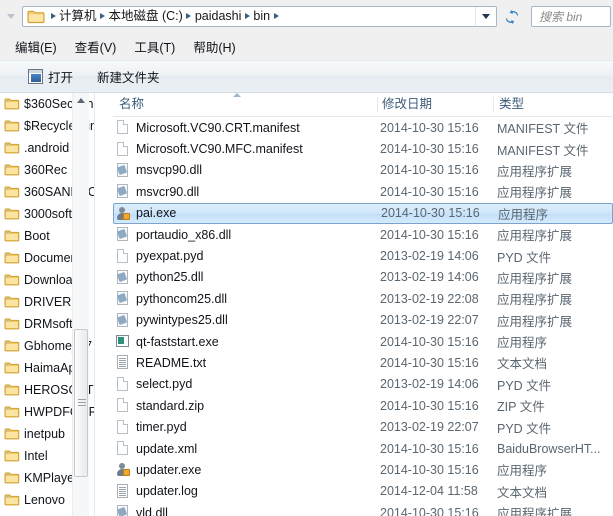 Image resolution: width=613 pixels, height=516 pixels. What do you see at coordinates (184, 234) in the screenshot?
I see `file-name: portaudio_x86.dll` at bounding box center [184, 234].